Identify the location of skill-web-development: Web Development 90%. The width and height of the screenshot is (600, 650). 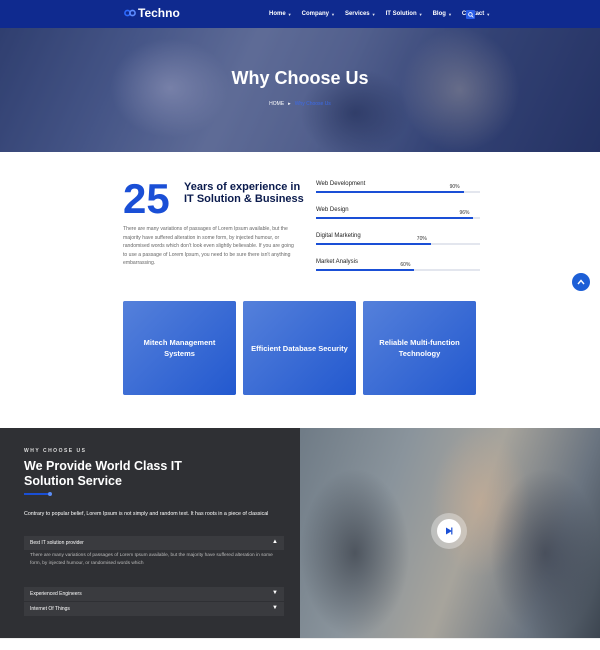
(398, 194).